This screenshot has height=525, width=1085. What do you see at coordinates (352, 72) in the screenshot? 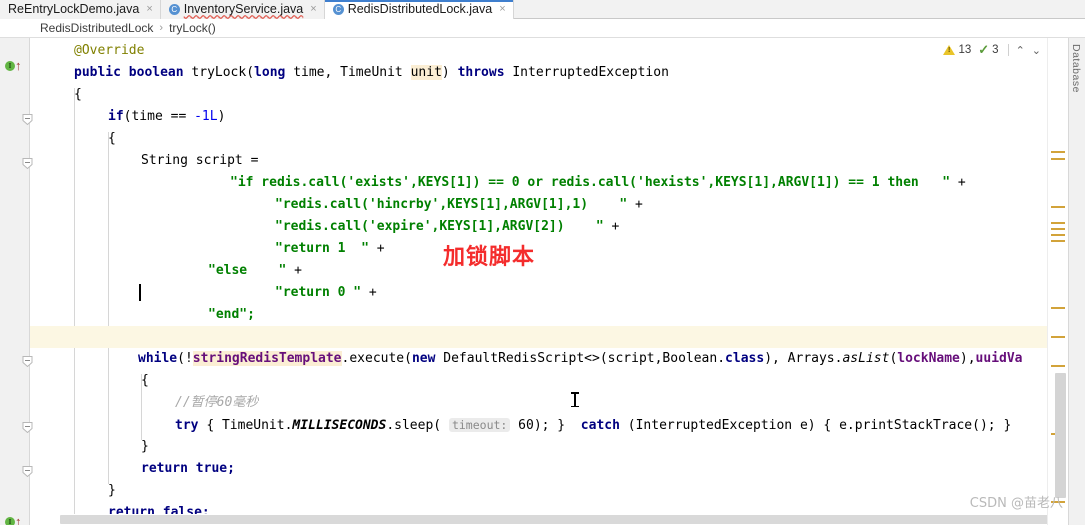
I see `code-token: time, TimeUnit` at bounding box center [352, 72].